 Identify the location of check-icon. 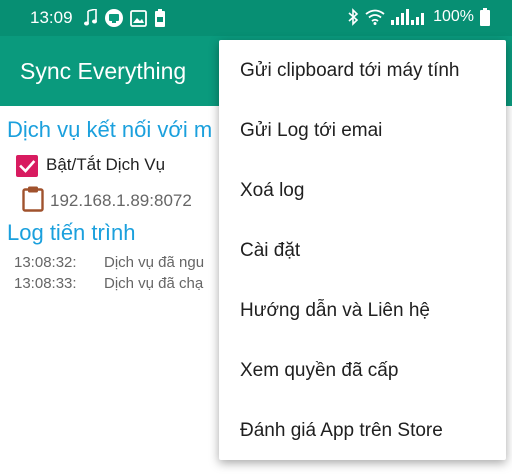
(27, 166).